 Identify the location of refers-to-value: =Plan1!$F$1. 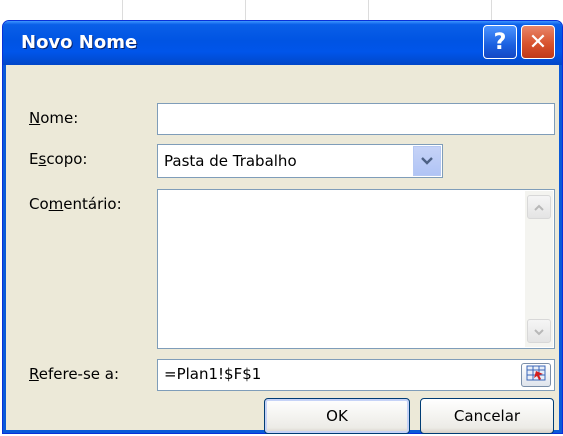
(213, 374).